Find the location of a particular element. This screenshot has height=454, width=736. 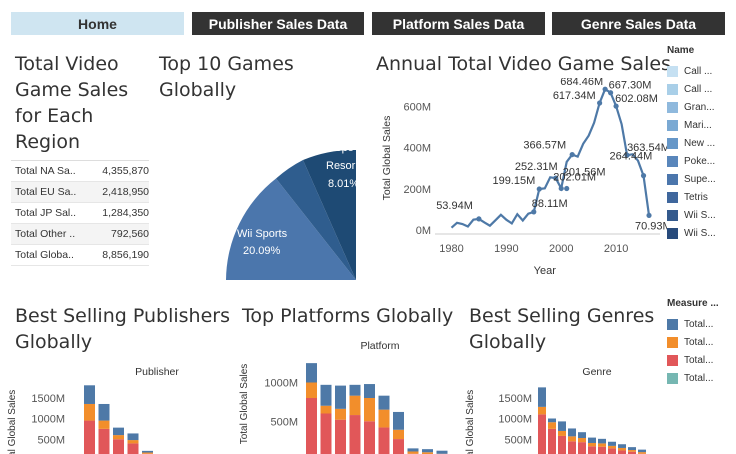

pie-label-wii-sports: Wii Sports is located at coordinates (262, 234).